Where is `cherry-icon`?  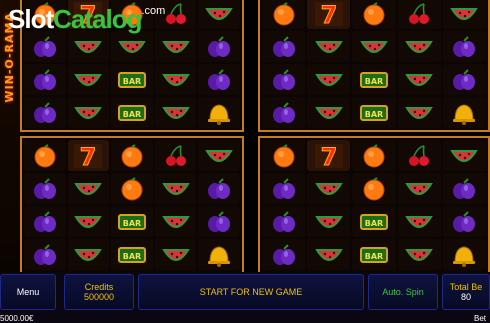
cherry-icon is located at coordinates (175, 155).